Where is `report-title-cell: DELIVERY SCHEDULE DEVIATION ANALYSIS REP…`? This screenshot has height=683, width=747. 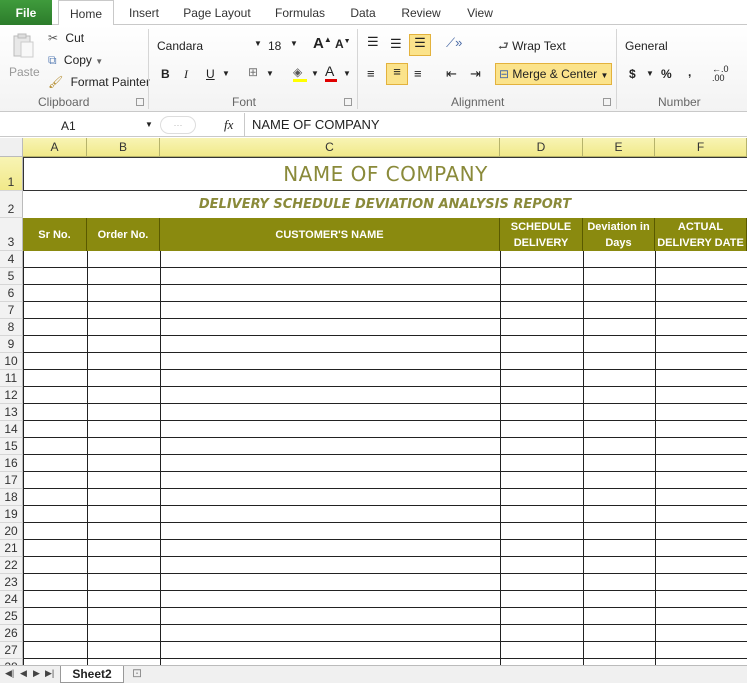 report-title-cell: DELIVERY SCHEDULE DEVIATION ANALYSIS REP… is located at coordinates (385, 204).